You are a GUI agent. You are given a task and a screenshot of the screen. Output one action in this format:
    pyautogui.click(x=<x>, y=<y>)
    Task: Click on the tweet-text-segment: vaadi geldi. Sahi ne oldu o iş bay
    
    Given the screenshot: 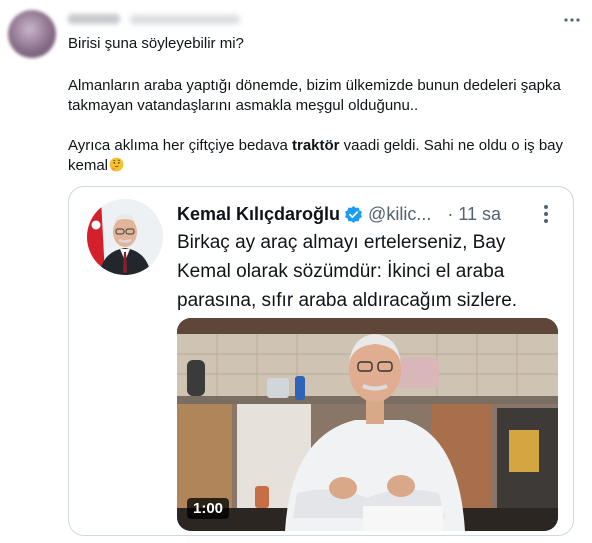 What is the action you would take?
    pyautogui.click(x=451, y=145)
    